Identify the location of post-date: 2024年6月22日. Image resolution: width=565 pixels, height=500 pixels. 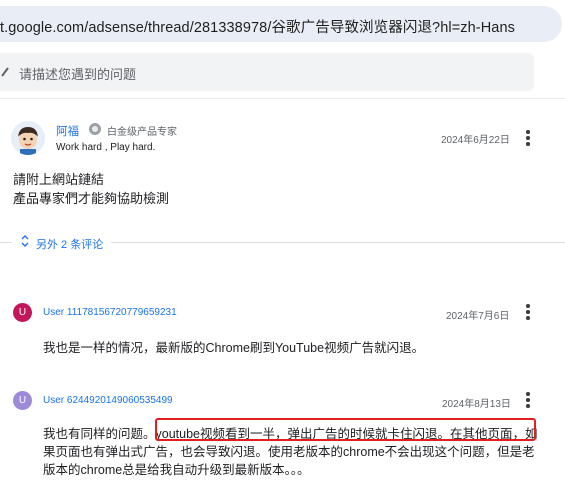
(475, 140).